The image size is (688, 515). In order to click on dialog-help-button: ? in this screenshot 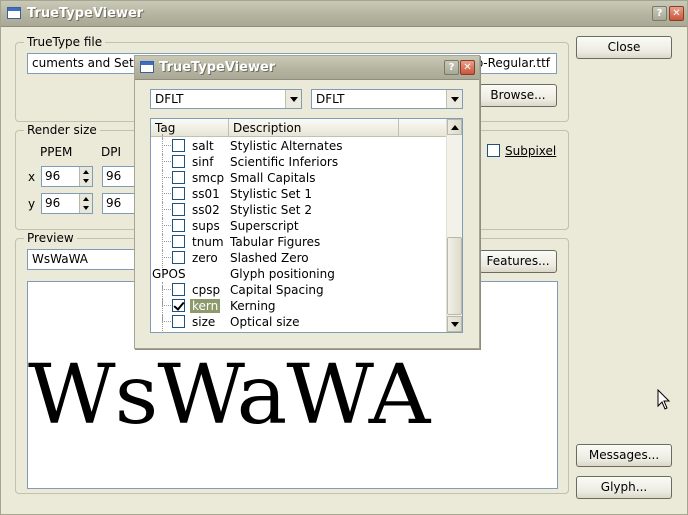, I will do `click(451, 67)`.